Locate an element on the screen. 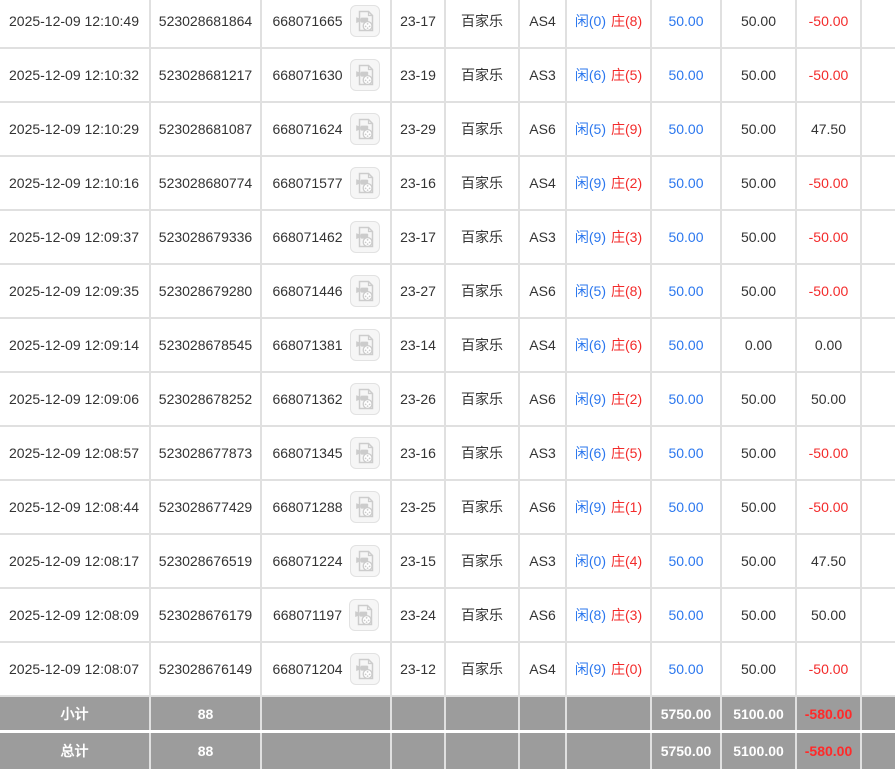 The width and height of the screenshot is (895, 769). subtotal-bet: 5750.00 is located at coordinates (687, 713).